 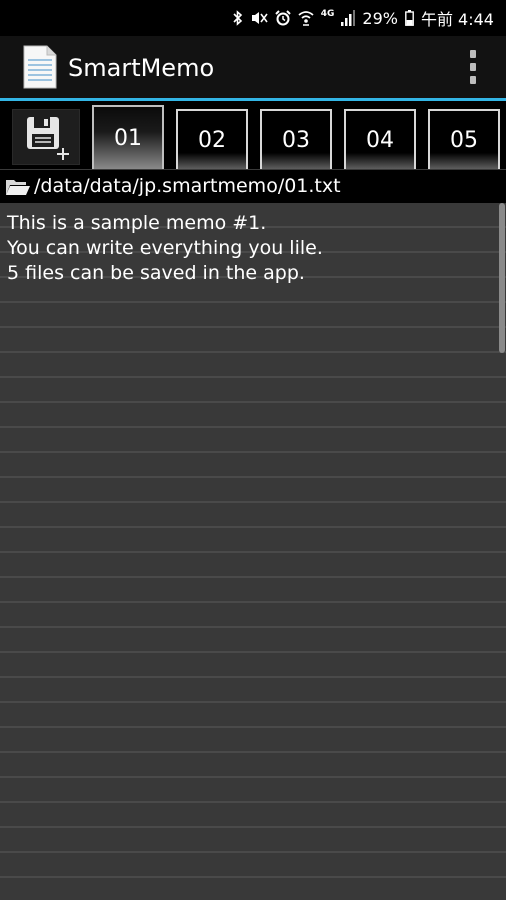 I want to click on tab-04: 04, so click(x=380, y=139).